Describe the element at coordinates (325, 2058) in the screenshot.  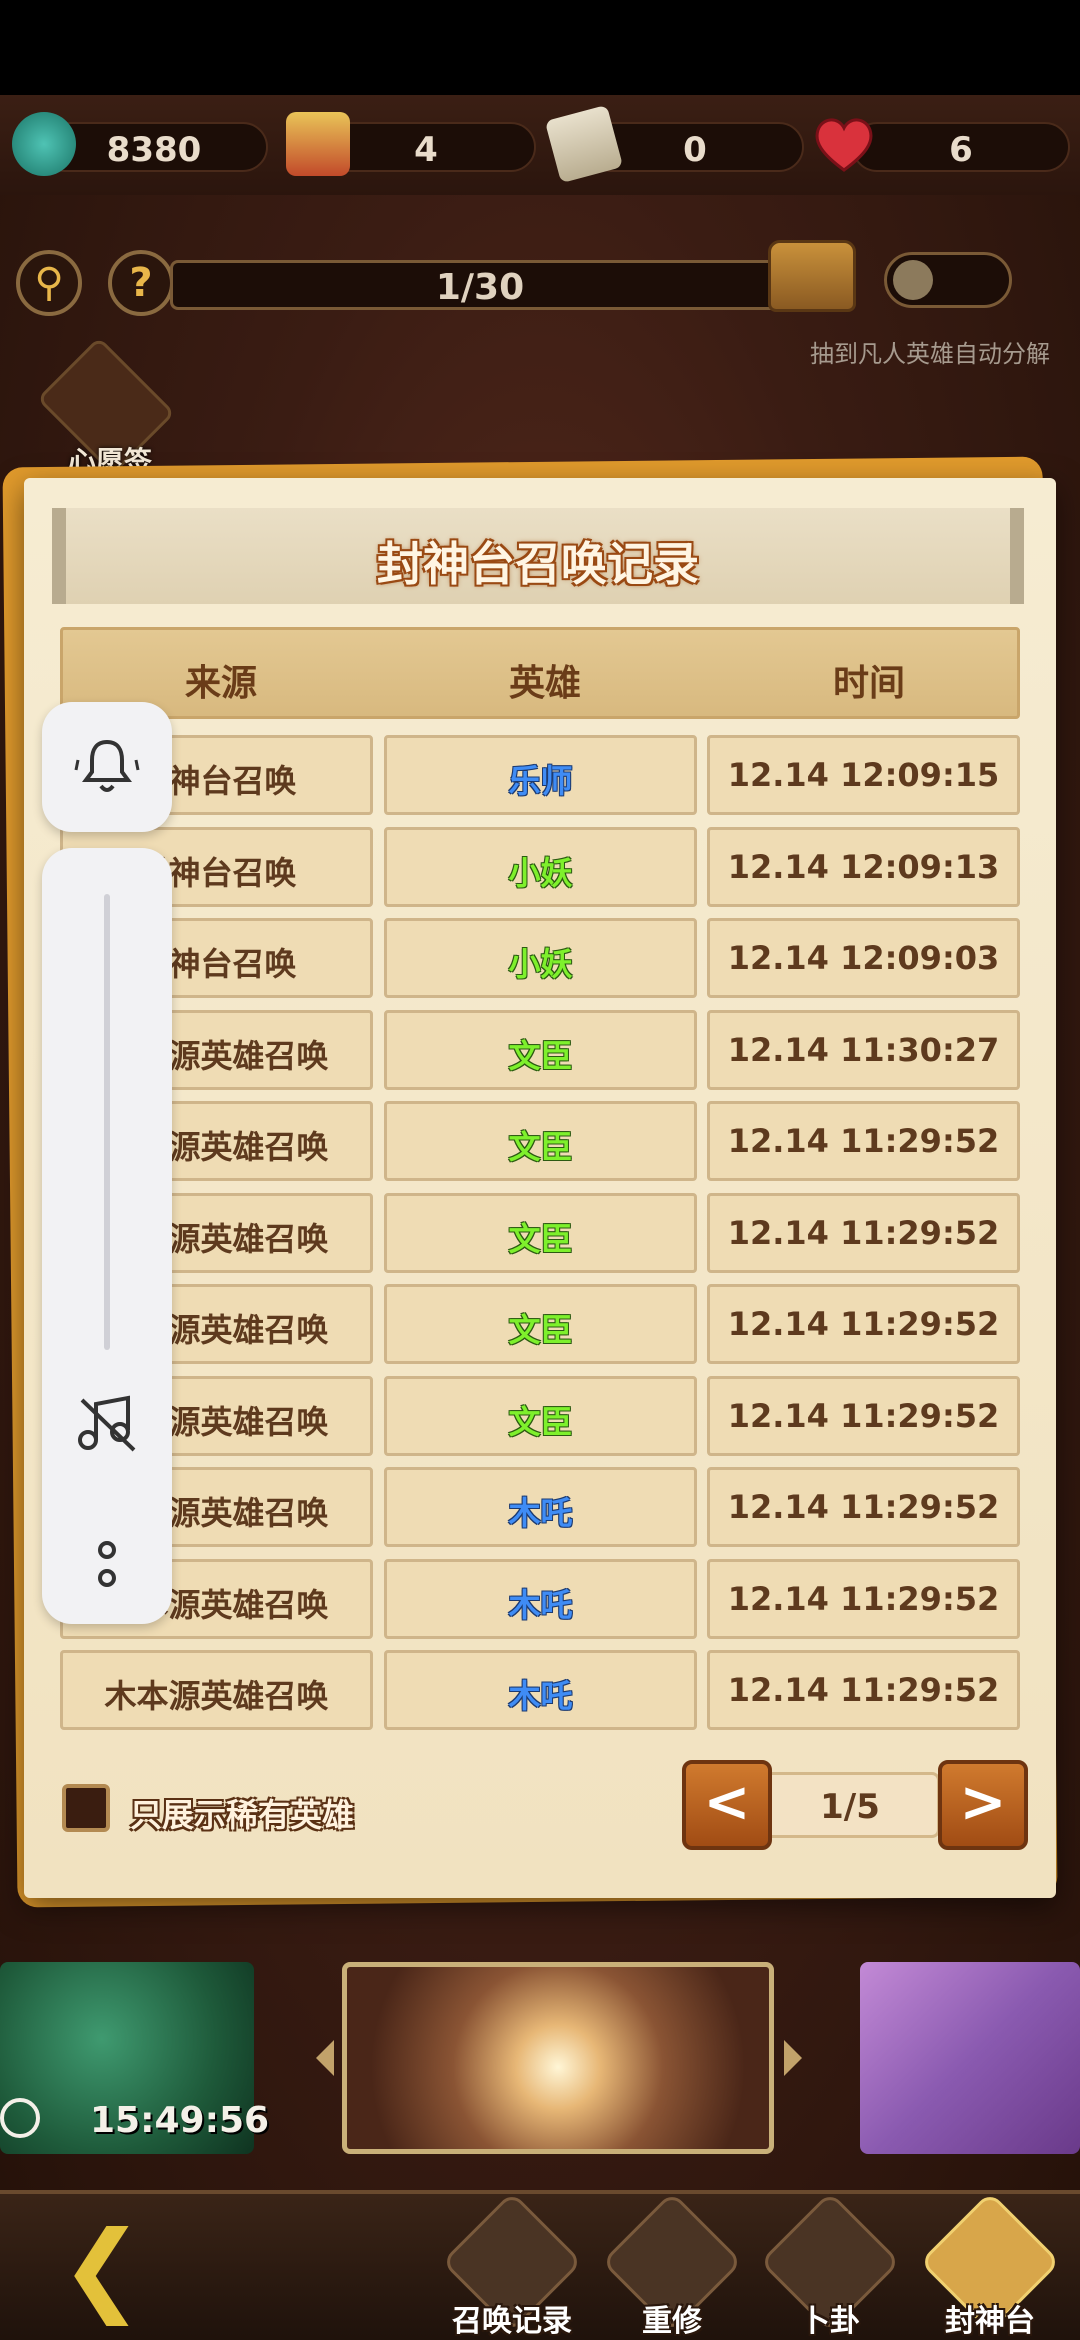
I see `chevron-left-icon` at that location.